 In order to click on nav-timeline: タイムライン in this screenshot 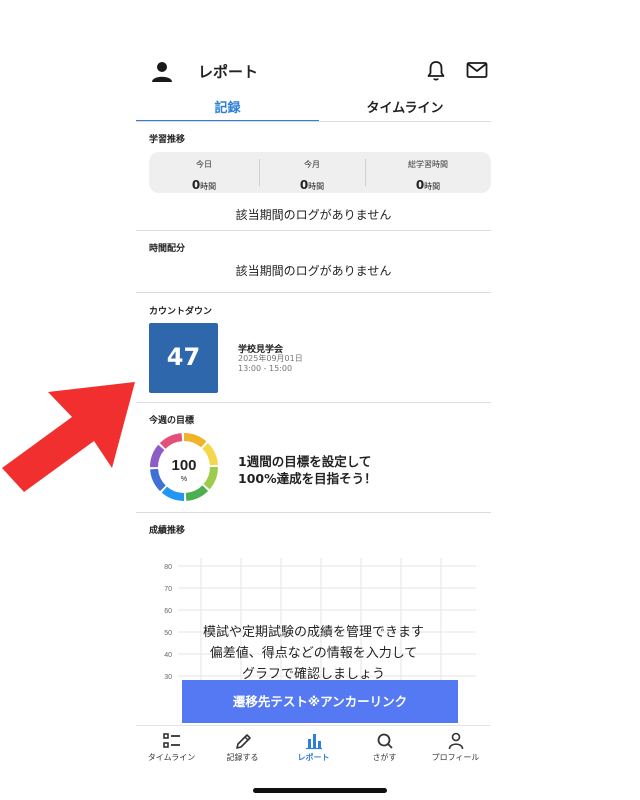, I will do `click(171, 747)`.